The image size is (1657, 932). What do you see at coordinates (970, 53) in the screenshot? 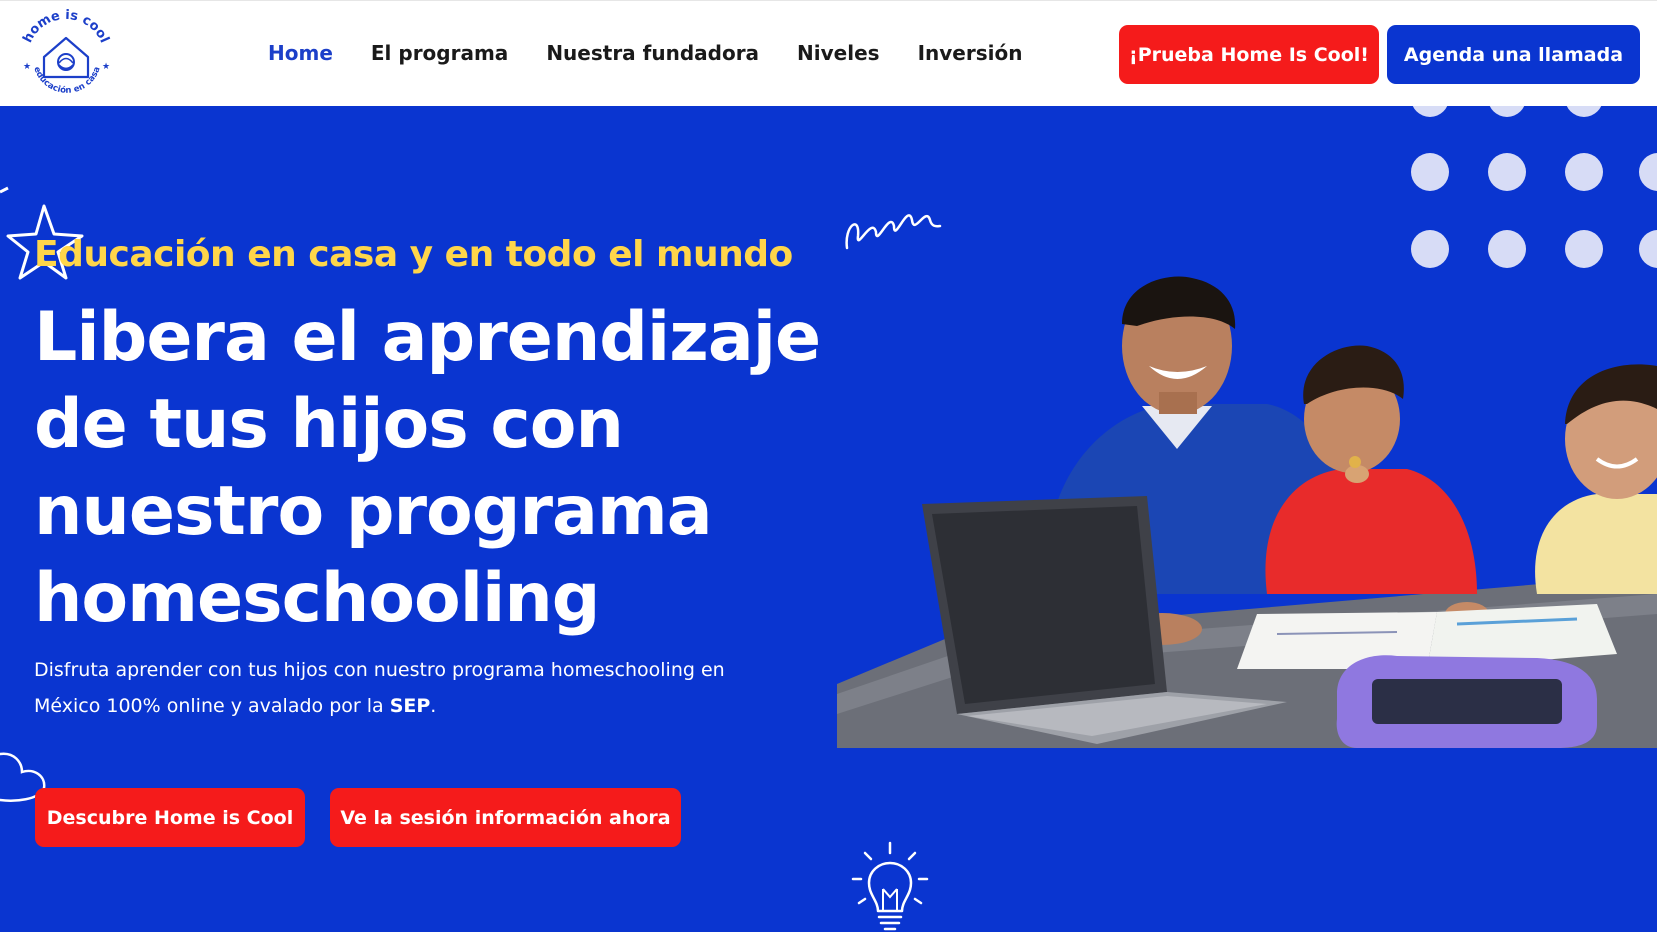
I see `nav-item-inversion: Inversión` at bounding box center [970, 53].